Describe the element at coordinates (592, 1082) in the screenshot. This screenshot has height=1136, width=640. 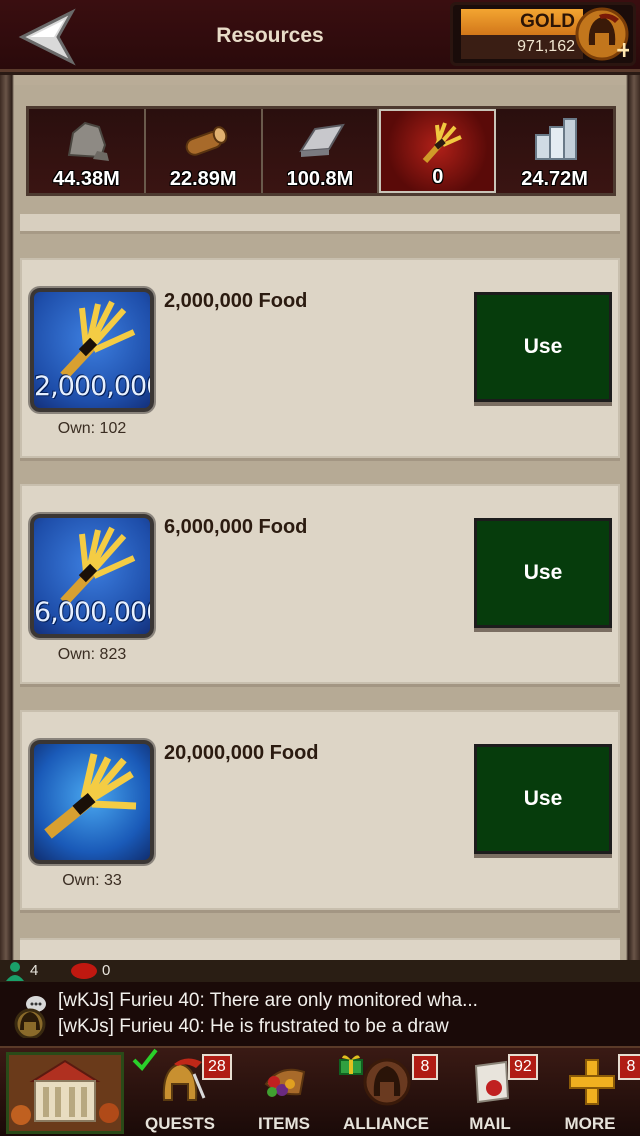
I see `plus-icon` at that location.